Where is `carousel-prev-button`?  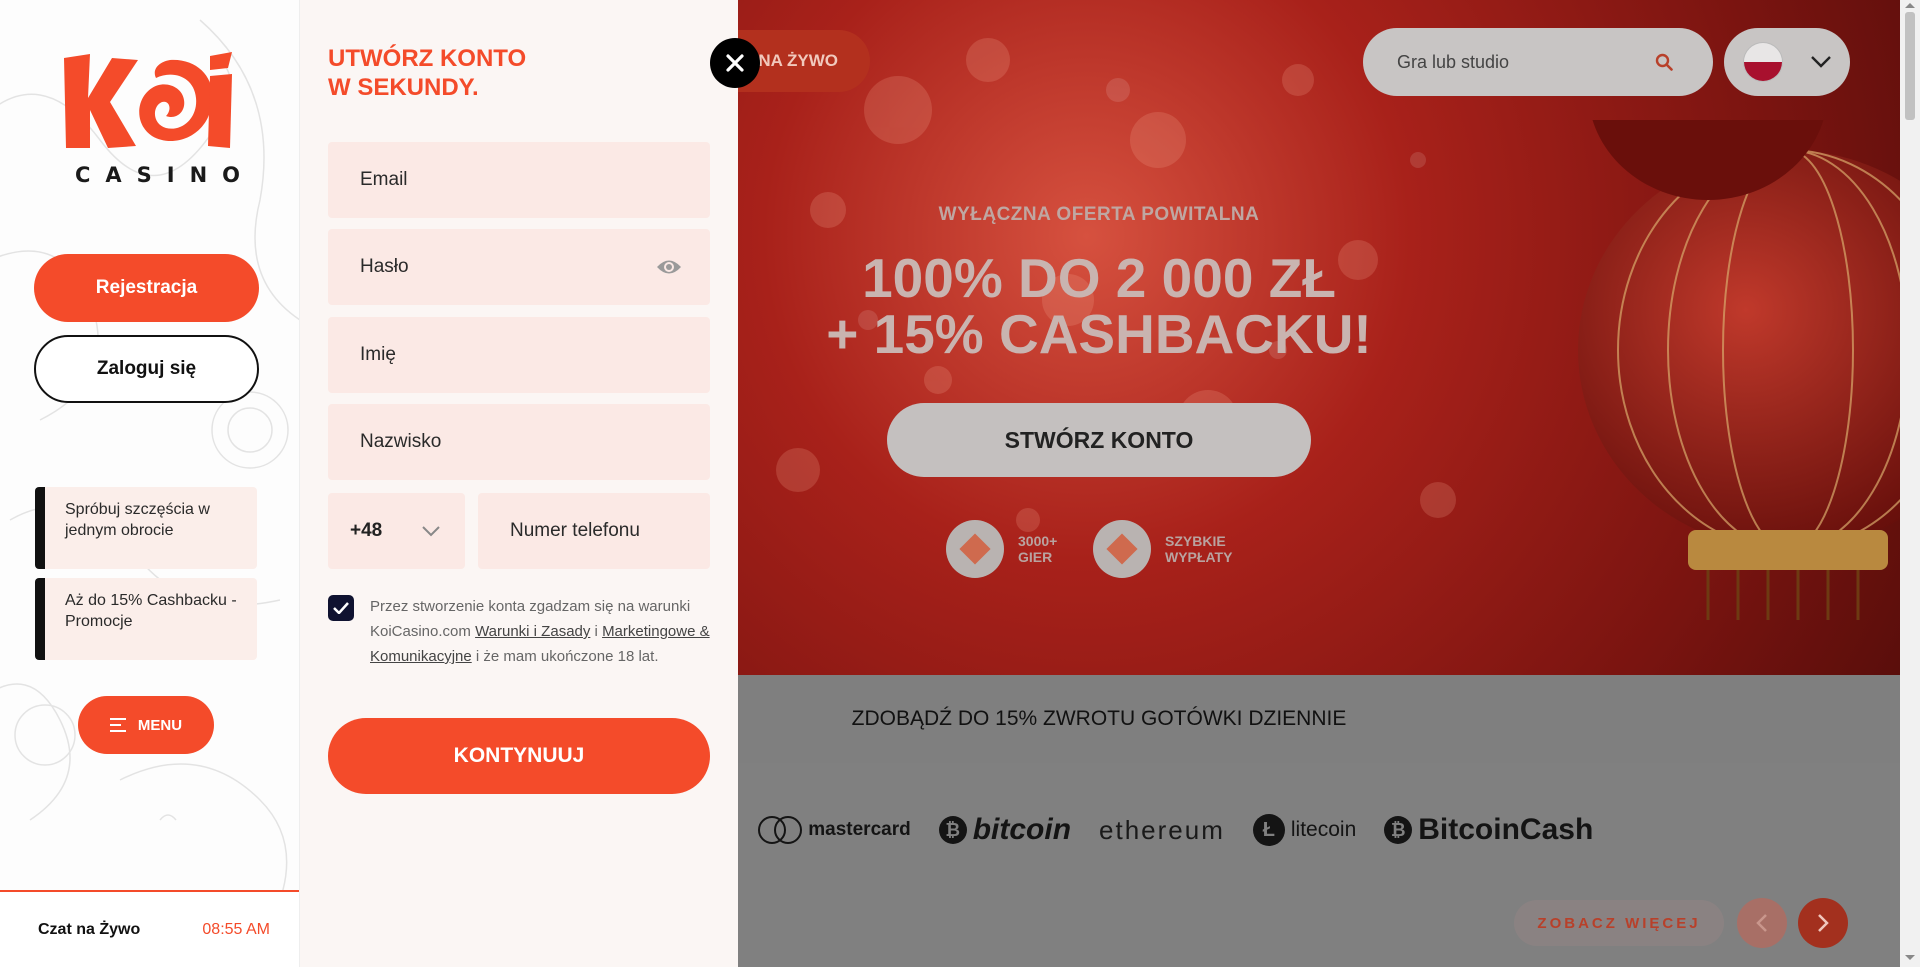
carousel-prev-button is located at coordinates (1762, 923).